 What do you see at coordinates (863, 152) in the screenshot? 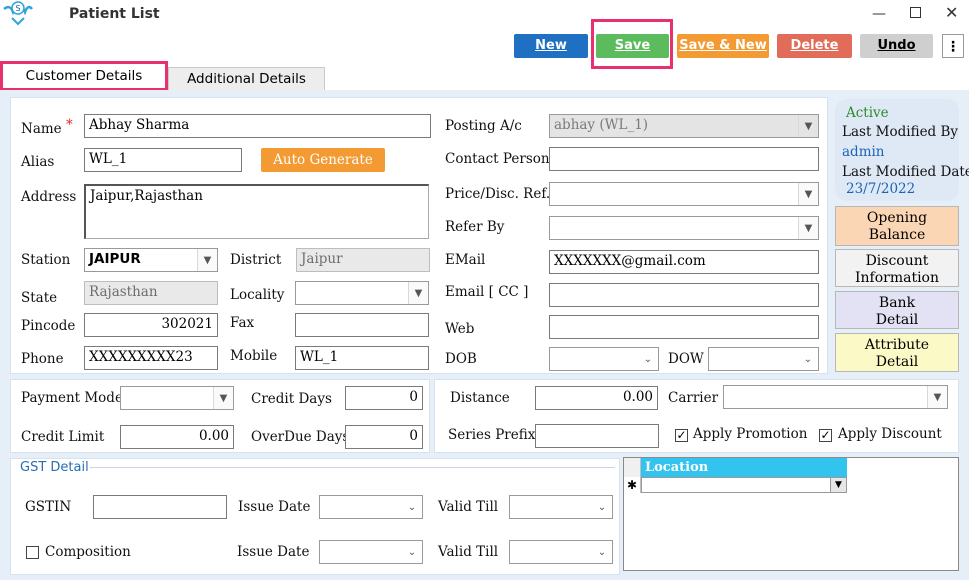
I see `last-modified-by-value: admin` at bounding box center [863, 152].